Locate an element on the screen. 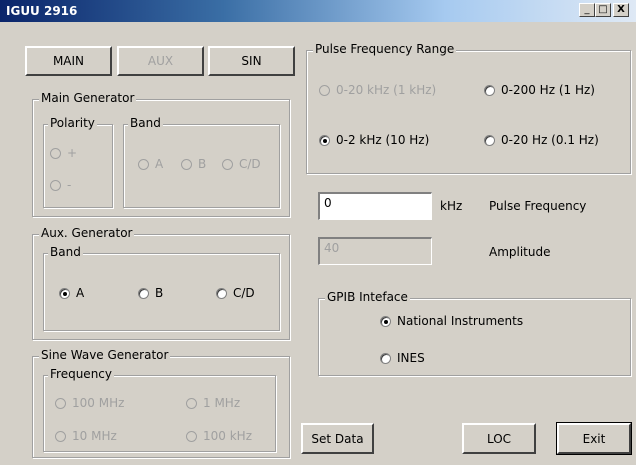  sine-100mhz-label: 100 MHz is located at coordinates (98, 403).